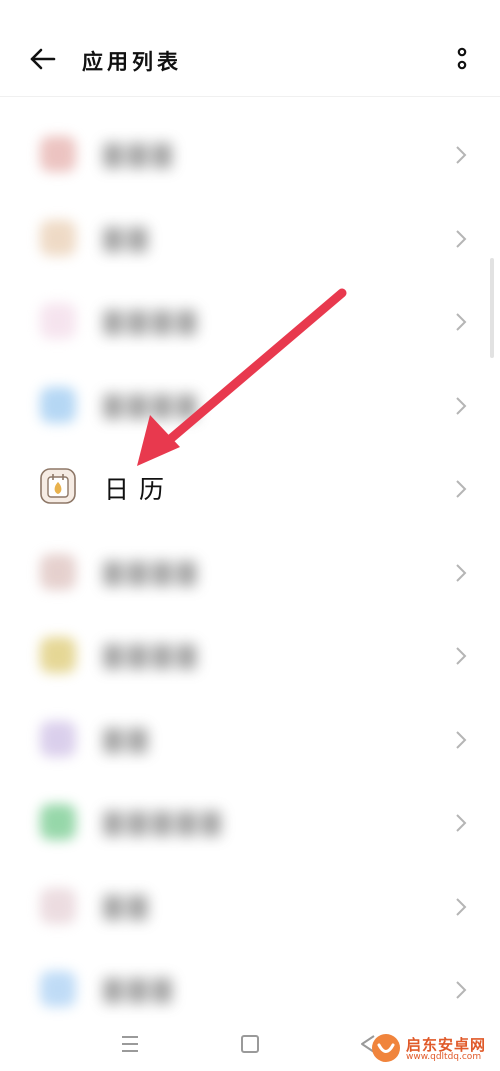  Describe the element at coordinates (250, 154) in the screenshot. I see `list-item: ▇▇▇` at that location.